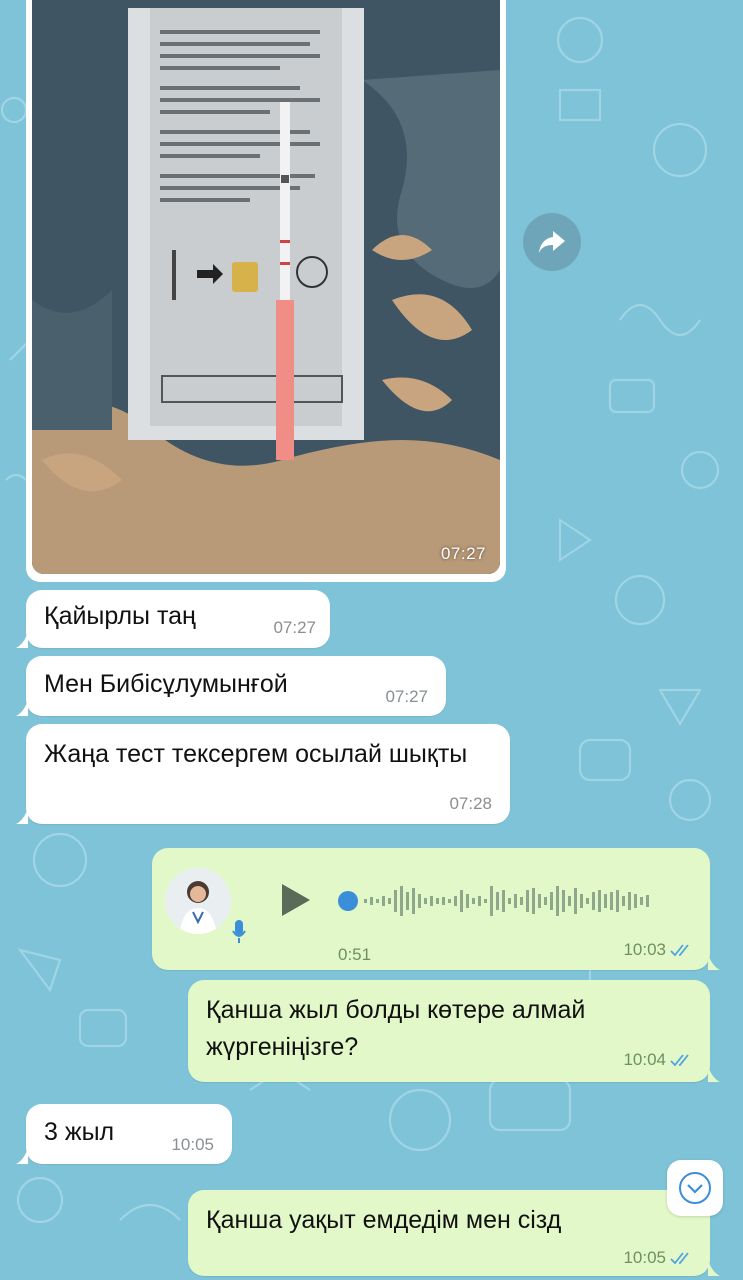 The image size is (743, 1280). I want to click on message-time: 10:03, so click(657, 950).